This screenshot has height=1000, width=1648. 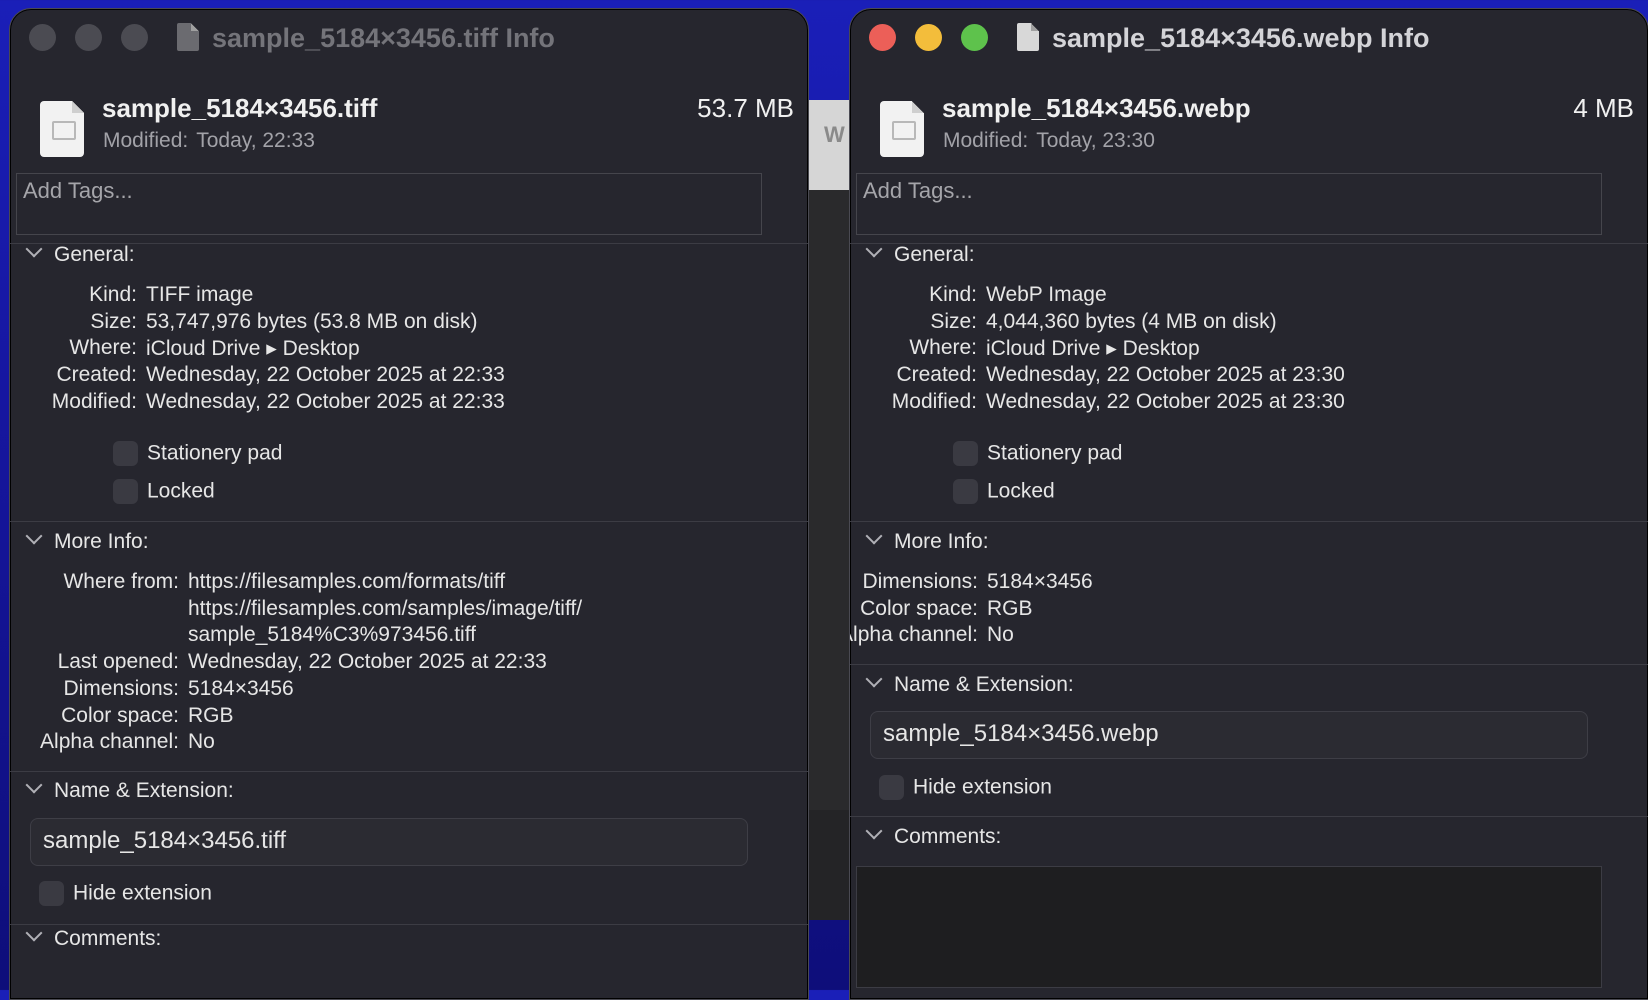 What do you see at coordinates (1096, 108) in the screenshot?
I see `file-name: sample_5184×3456.webp` at bounding box center [1096, 108].